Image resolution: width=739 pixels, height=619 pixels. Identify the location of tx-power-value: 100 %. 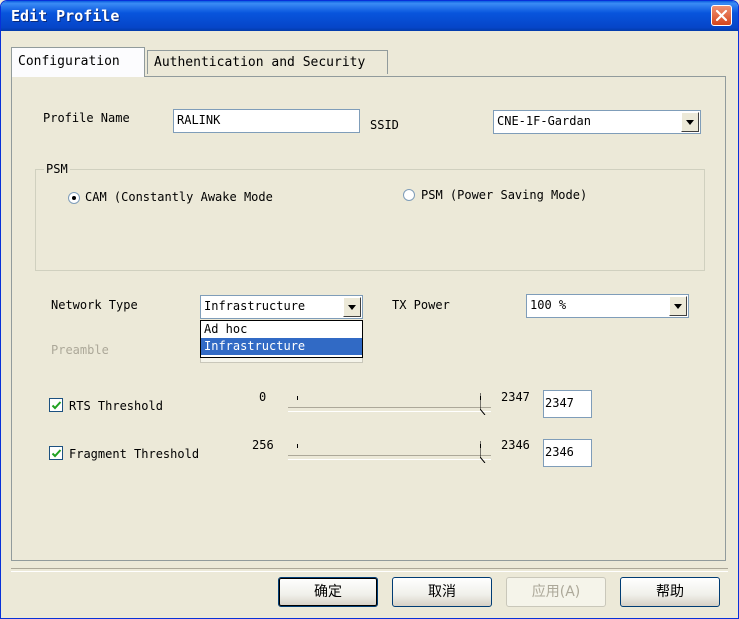
(548, 305).